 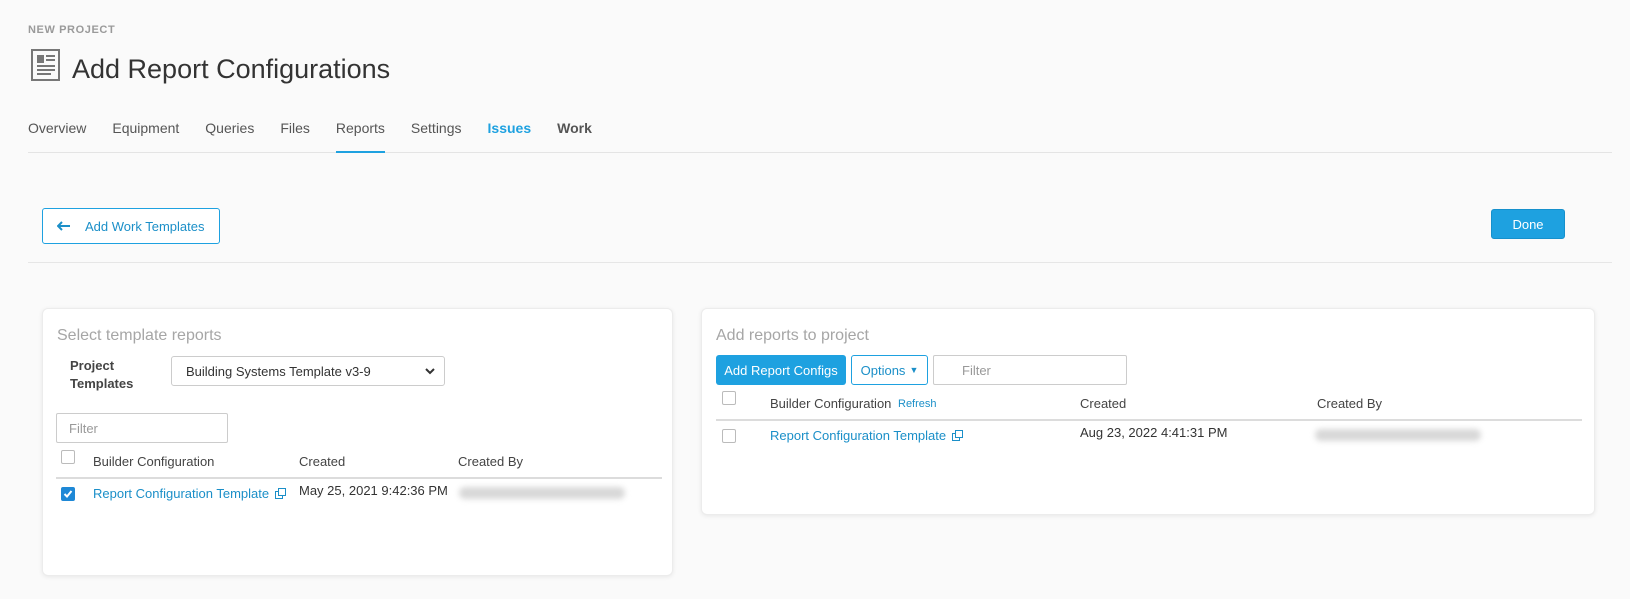 I want to click on selected-template: Building Systems Template v3-9, so click(x=278, y=371).